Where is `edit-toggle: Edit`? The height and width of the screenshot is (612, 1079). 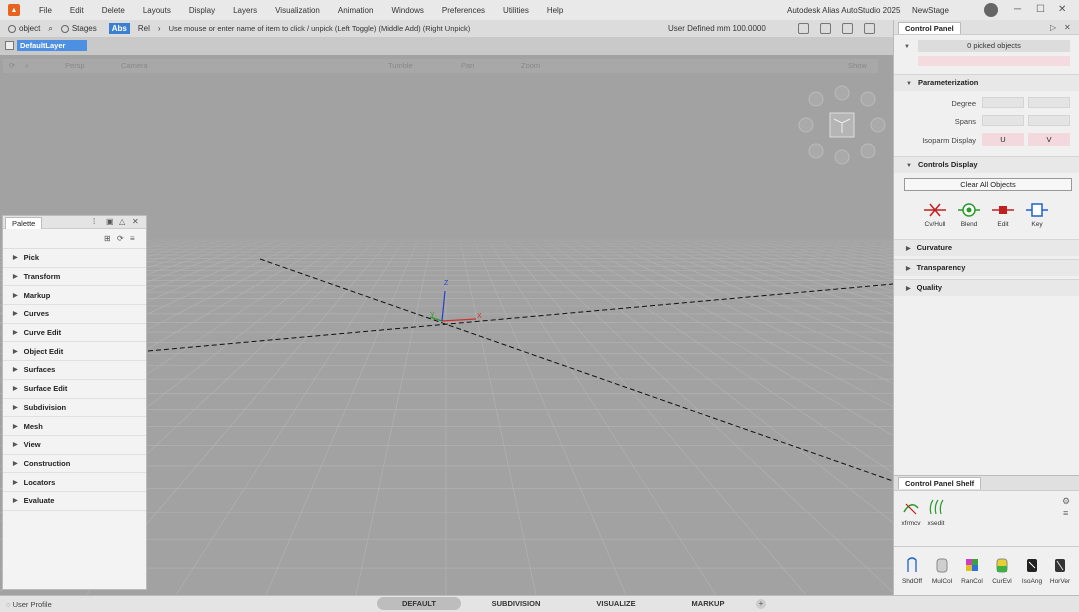
edit-toggle: Edit is located at coordinates (1003, 215).